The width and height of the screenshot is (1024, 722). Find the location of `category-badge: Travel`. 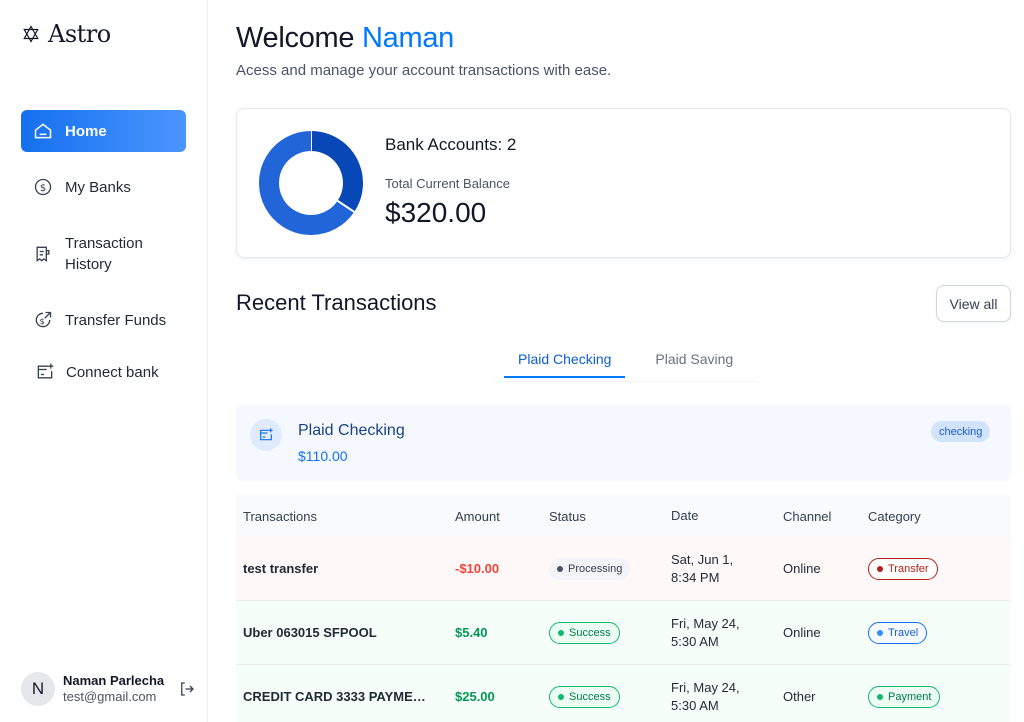

category-badge: Travel is located at coordinates (898, 632).